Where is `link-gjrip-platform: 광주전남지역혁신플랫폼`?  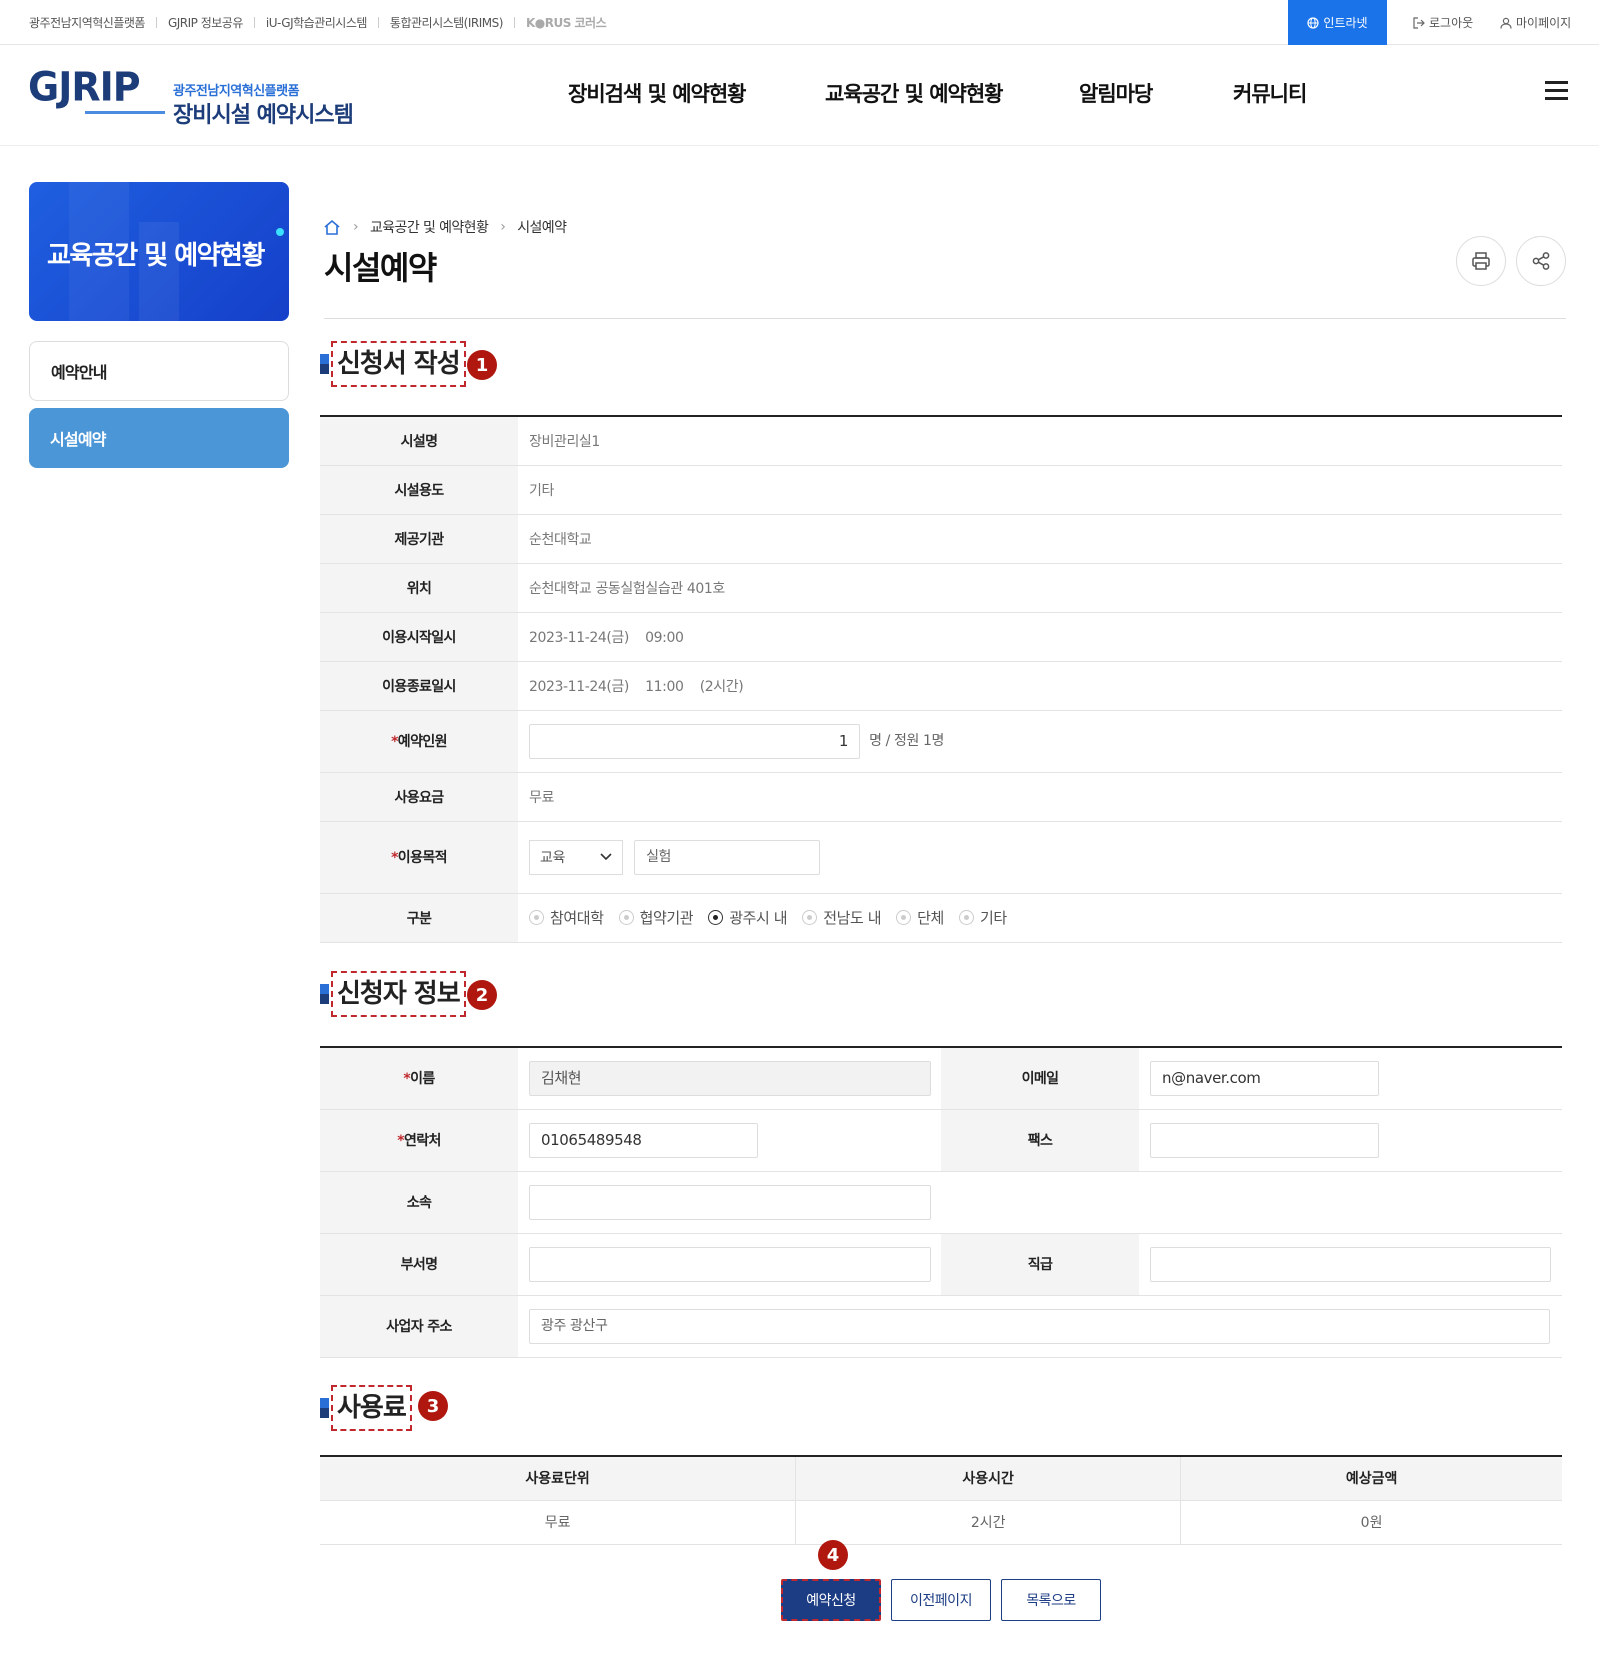 link-gjrip-platform: 광주전남지역혁신플랫폼 is located at coordinates (87, 22).